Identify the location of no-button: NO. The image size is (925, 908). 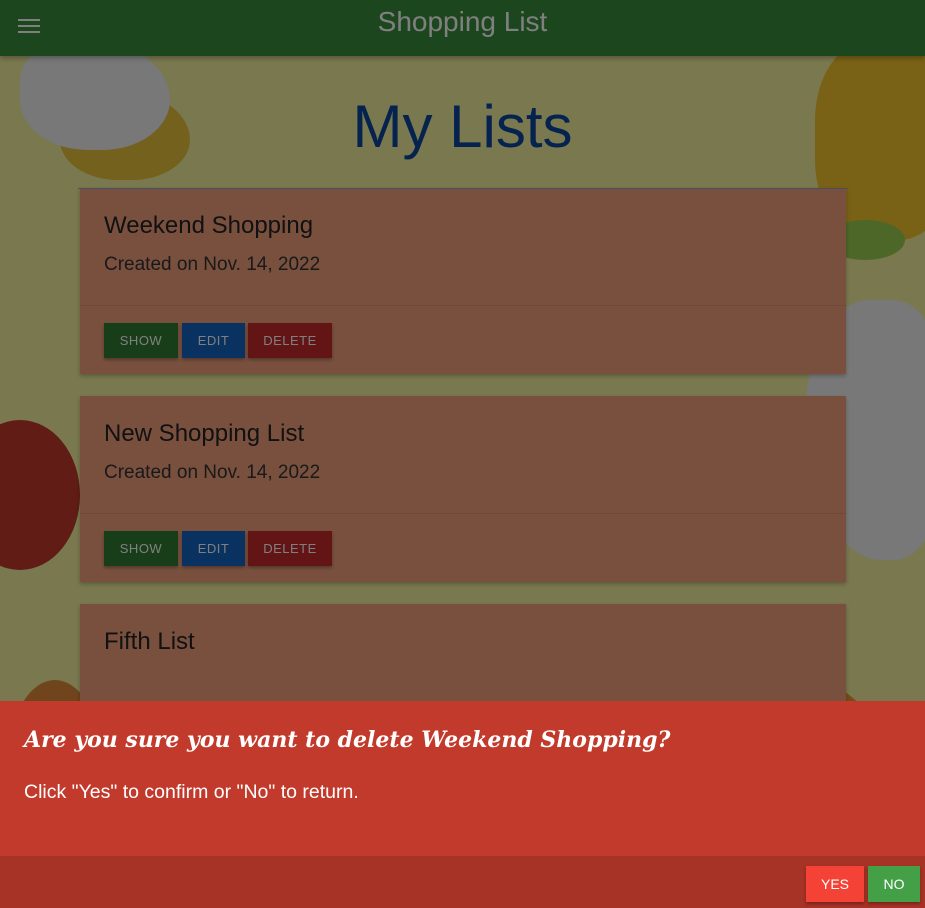
(894, 884).